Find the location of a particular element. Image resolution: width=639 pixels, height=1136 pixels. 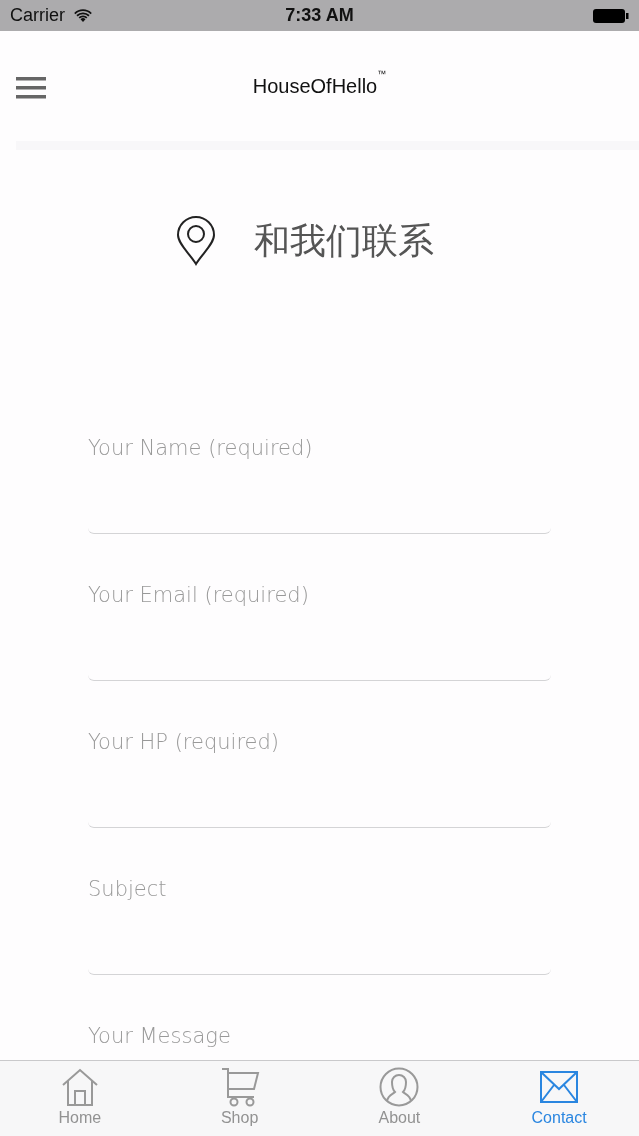

tab: Shop is located at coordinates (239, 1098).